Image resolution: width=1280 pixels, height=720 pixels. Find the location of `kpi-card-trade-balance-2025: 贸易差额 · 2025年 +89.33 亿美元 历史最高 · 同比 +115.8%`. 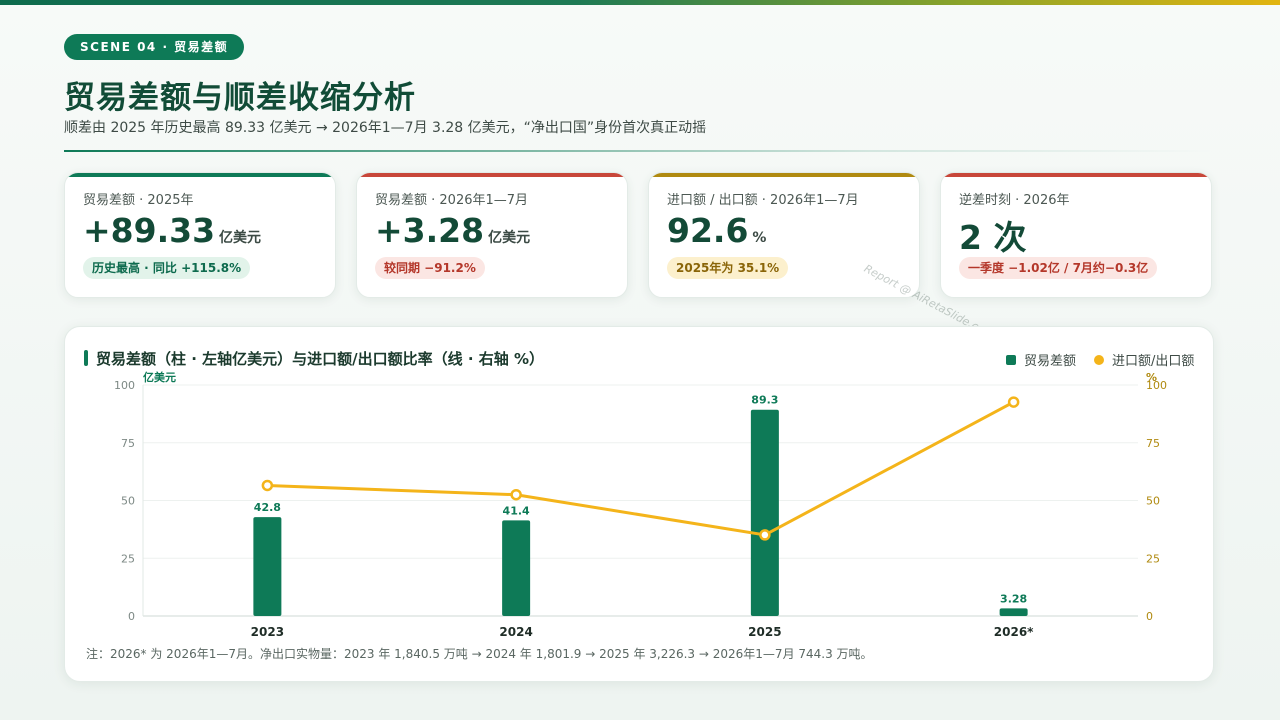

kpi-card-trade-balance-2025: 贸易差额 · 2025年 +89.33 亿美元 历史最高 · 同比 +115.8% is located at coordinates (200, 235).